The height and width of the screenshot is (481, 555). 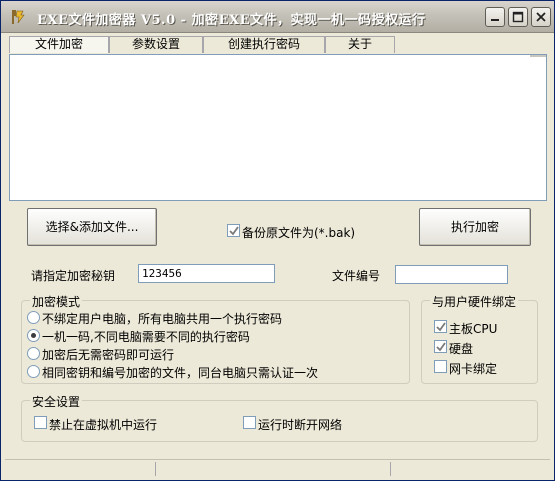 What do you see at coordinates (56, 401) in the screenshot?
I see `security-title: 安全设置` at bounding box center [56, 401].